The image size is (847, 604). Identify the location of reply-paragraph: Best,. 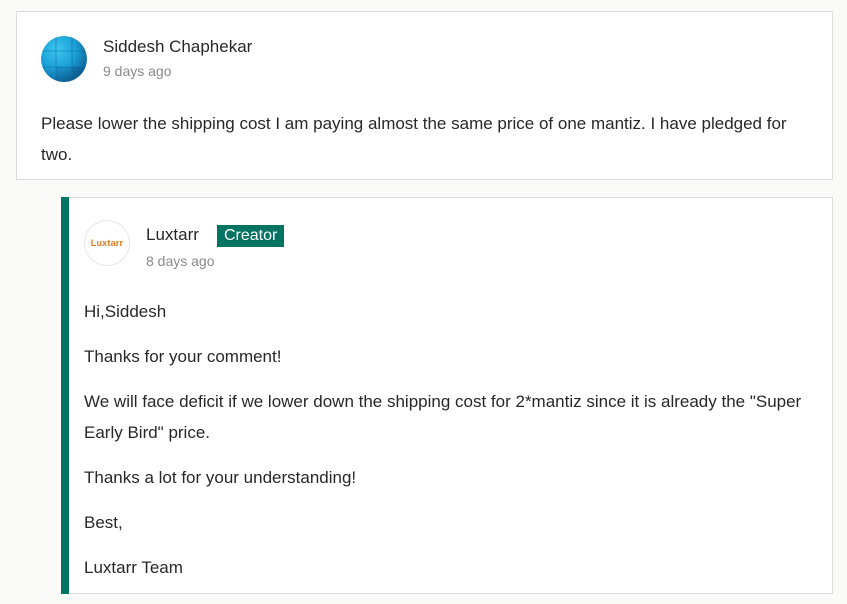
(103, 522).